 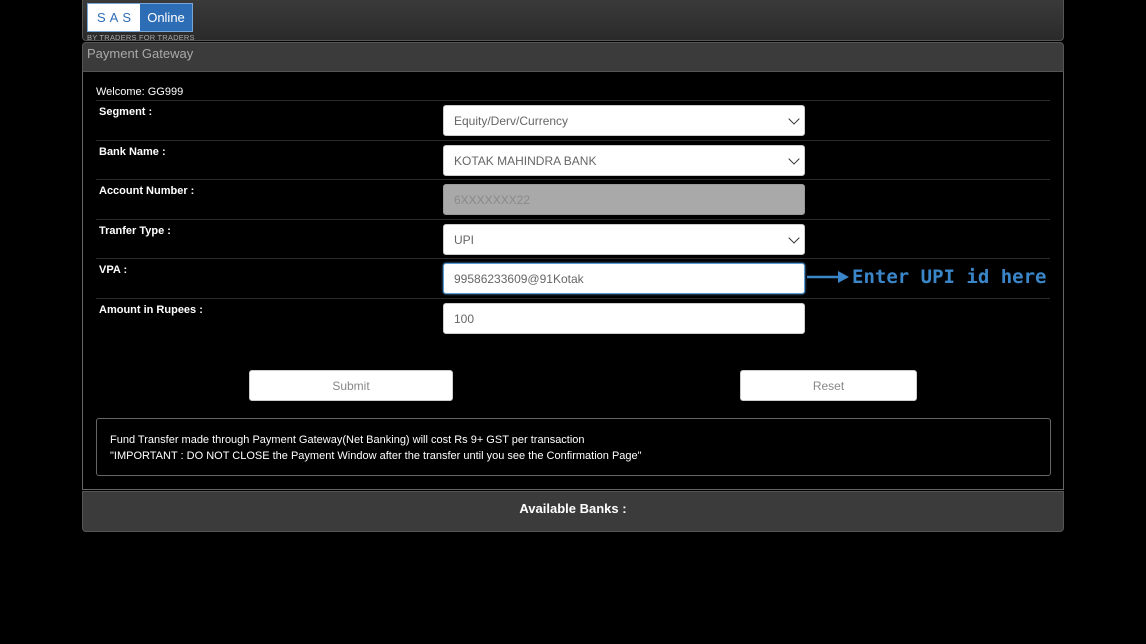 What do you see at coordinates (573, 511) in the screenshot?
I see `available-banks-header: Available Banks :` at bounding box center [573, 511].